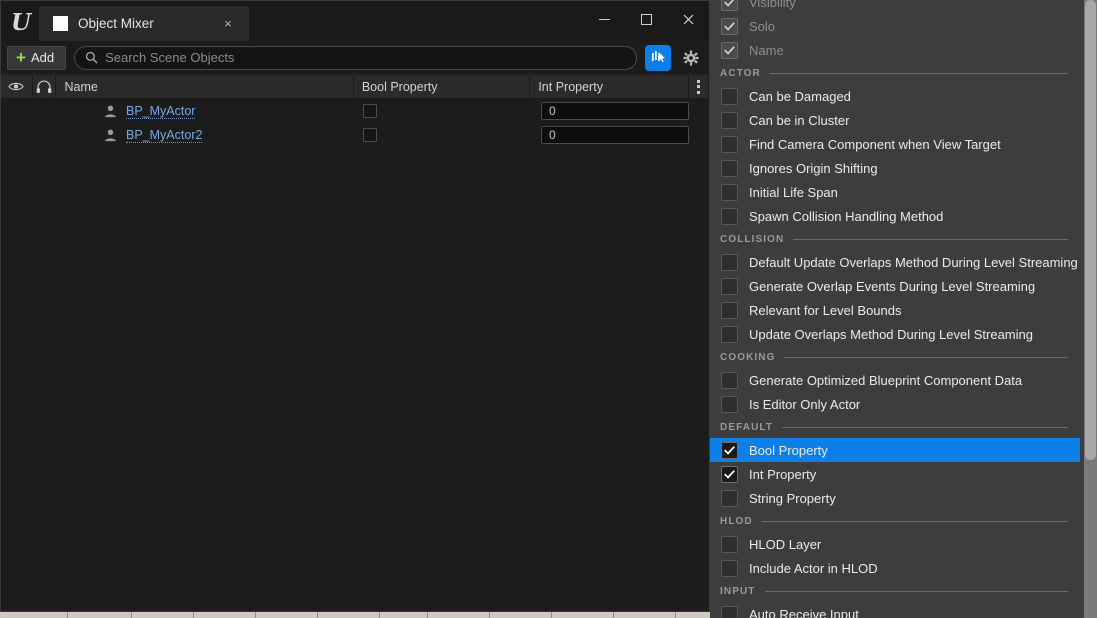 The width and height of the screenshot is (1097, 618). I want to click on panel-menu-item: HLOD Layer, so click(895, 544).